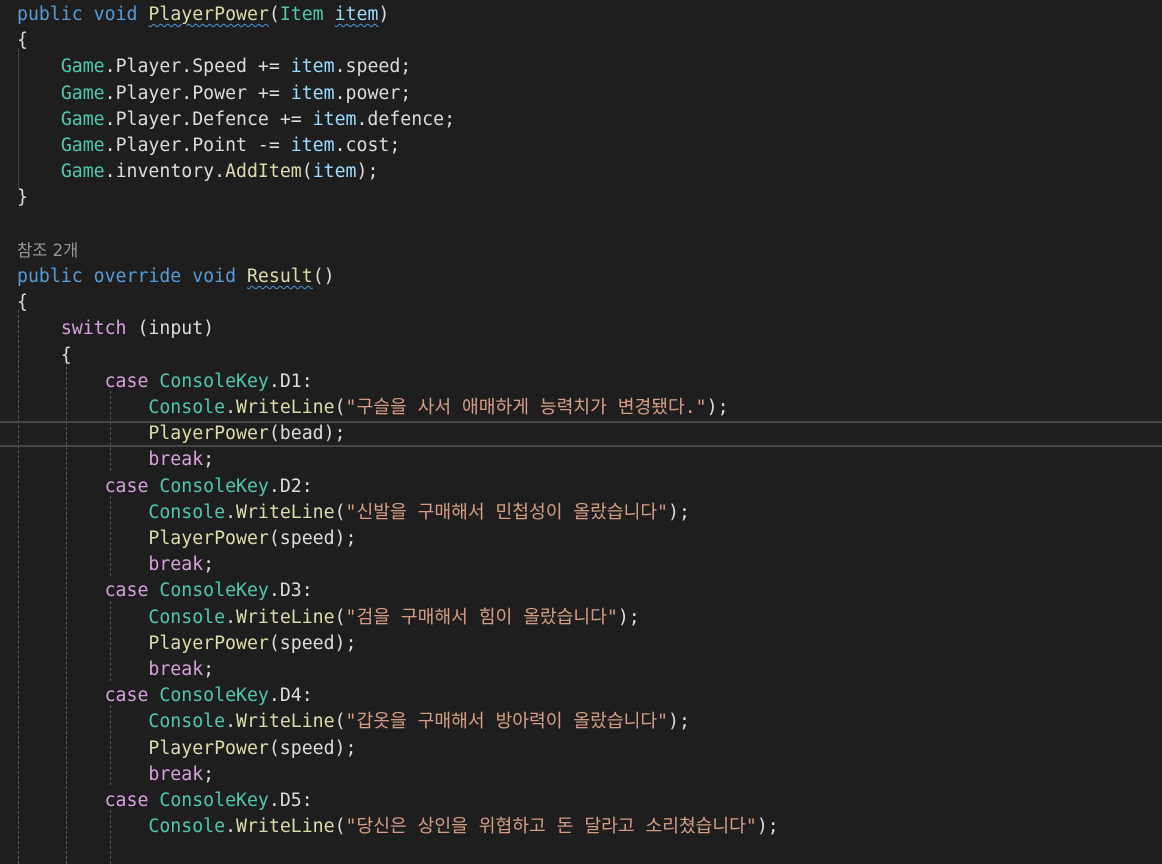  What do you see at coordinates (581, 277) in the screenshot?
I see `code-line: public override void Result()` at bounding box center [581, 277].